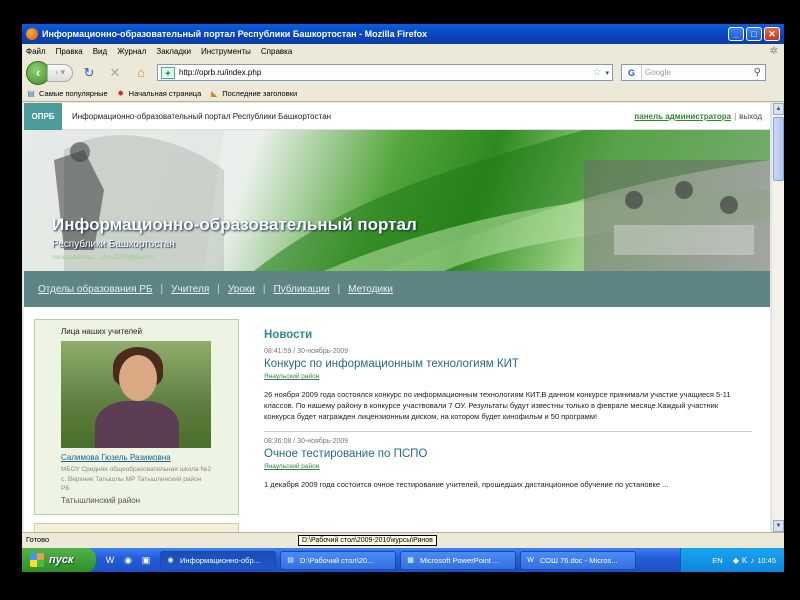  Describe the element at coordinates (89, 73) in the screenshot. I see `reload-icon: ↻` at that location.